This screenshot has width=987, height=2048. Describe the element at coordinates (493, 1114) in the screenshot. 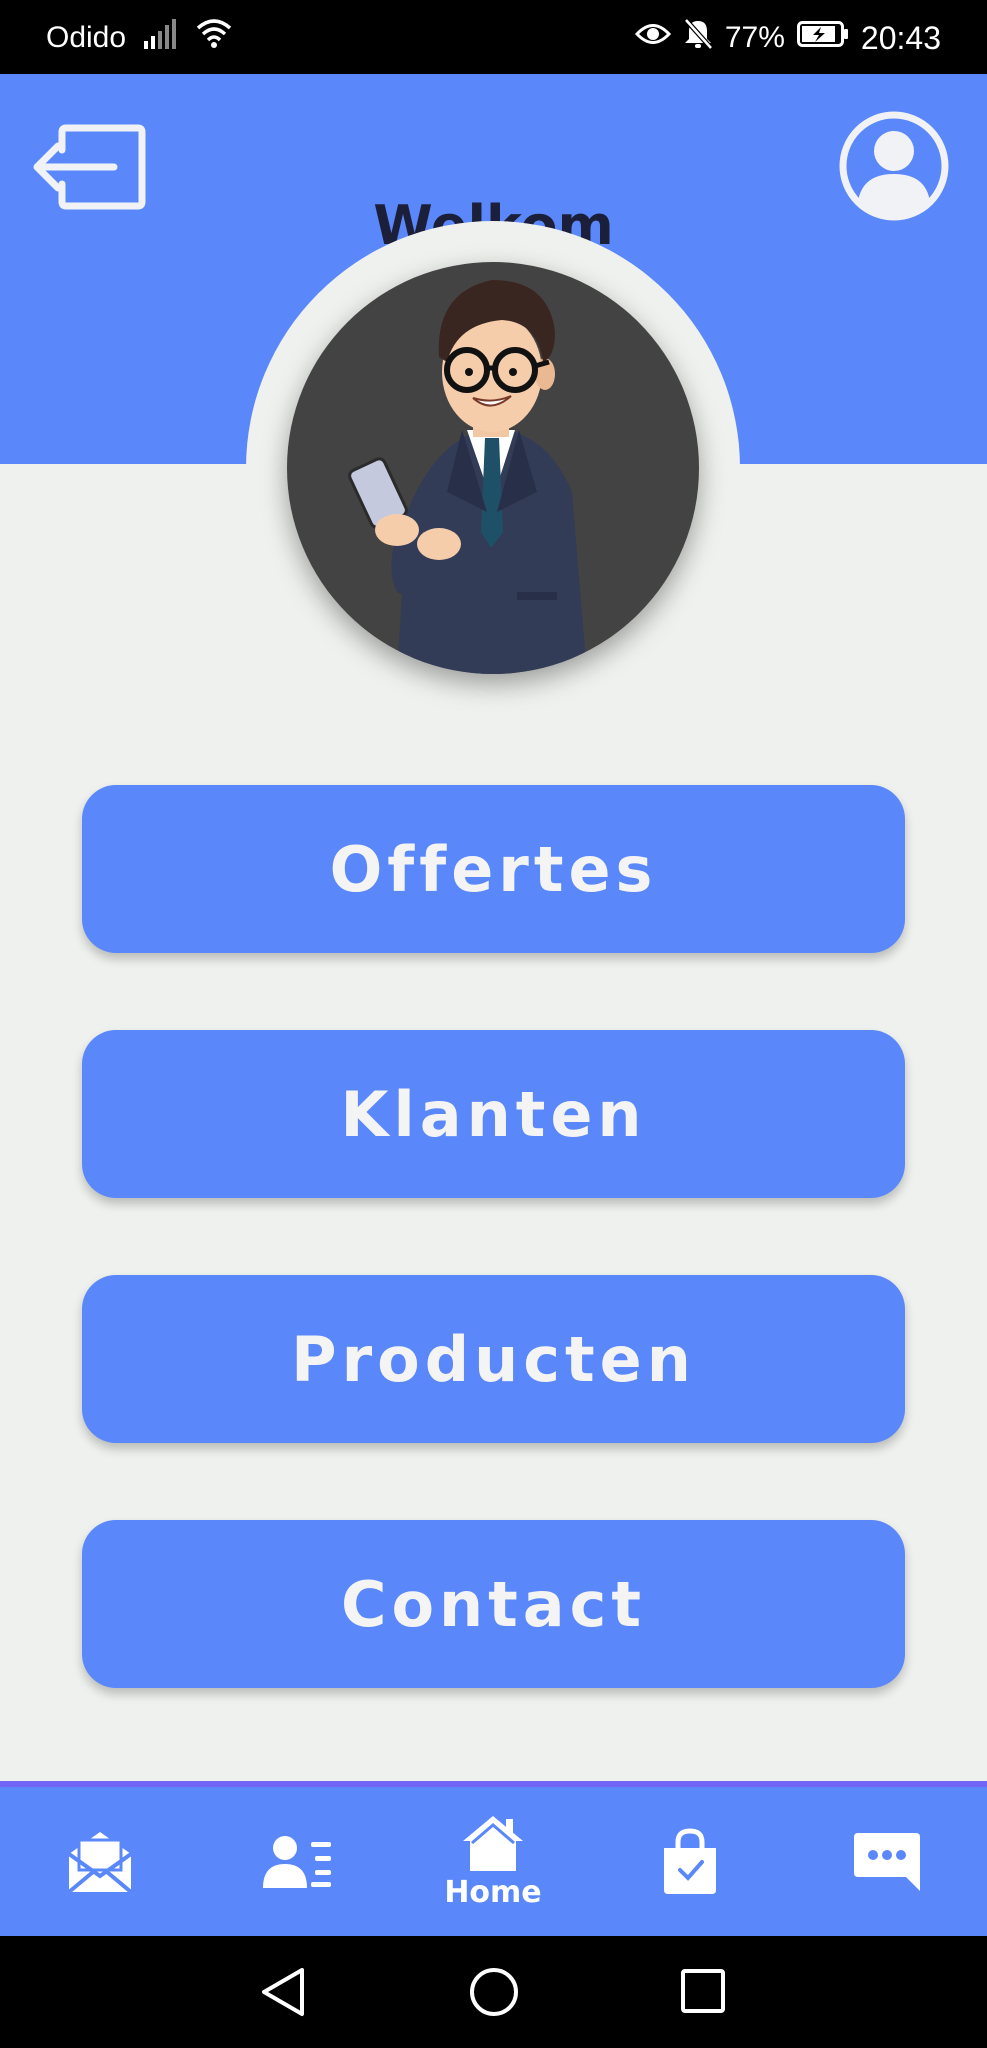

I see `klanten-button: Klanten` at that location.